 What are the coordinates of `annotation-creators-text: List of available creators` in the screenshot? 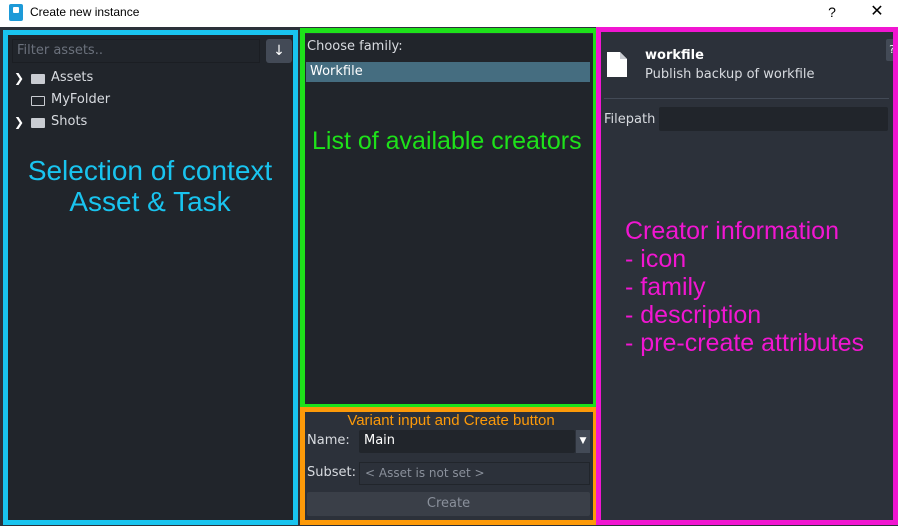 It's located at (447, 141).